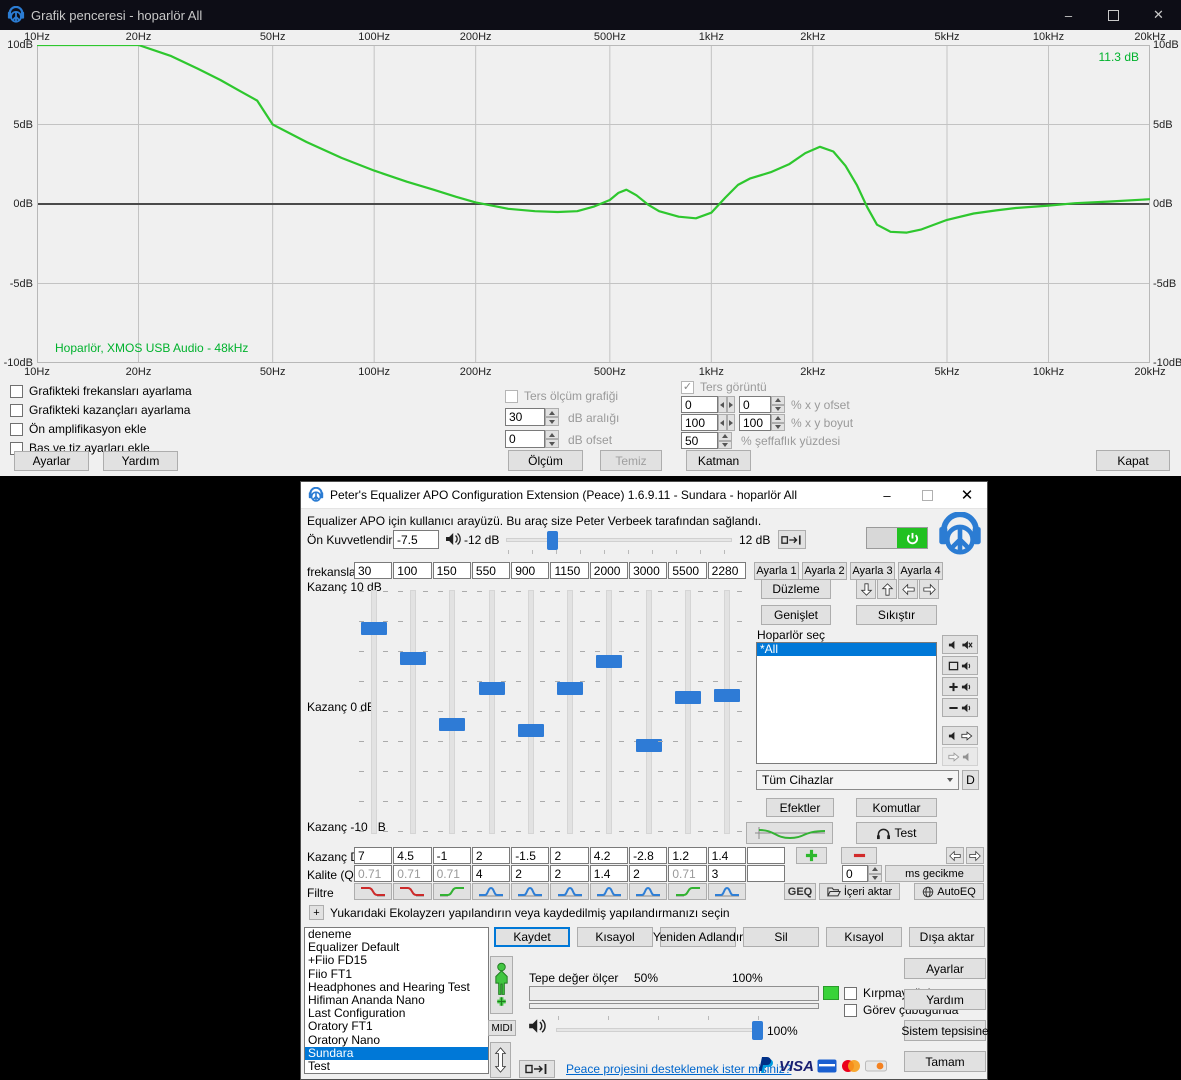 This screenshot has height=1080, width=1181. I want to click on delay-input: 0, so click(855, 873).